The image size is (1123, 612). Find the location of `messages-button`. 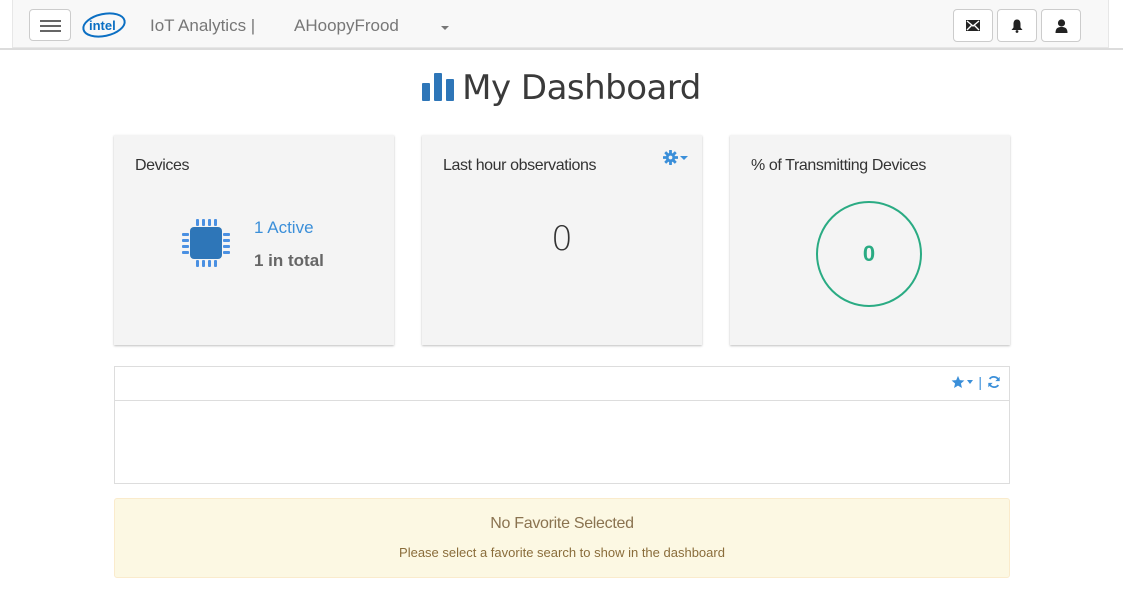

messages-button is located at coordinates (973, 25).